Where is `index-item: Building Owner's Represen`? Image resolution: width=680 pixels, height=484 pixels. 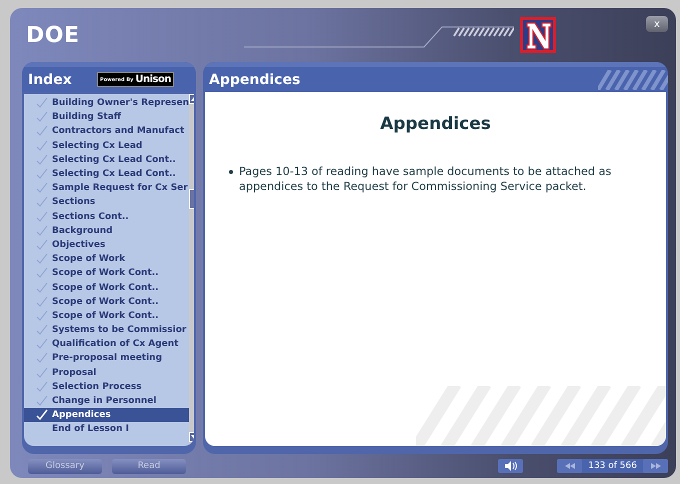 index-item: Building Owner's Represen is located at coordinates (106, 103).